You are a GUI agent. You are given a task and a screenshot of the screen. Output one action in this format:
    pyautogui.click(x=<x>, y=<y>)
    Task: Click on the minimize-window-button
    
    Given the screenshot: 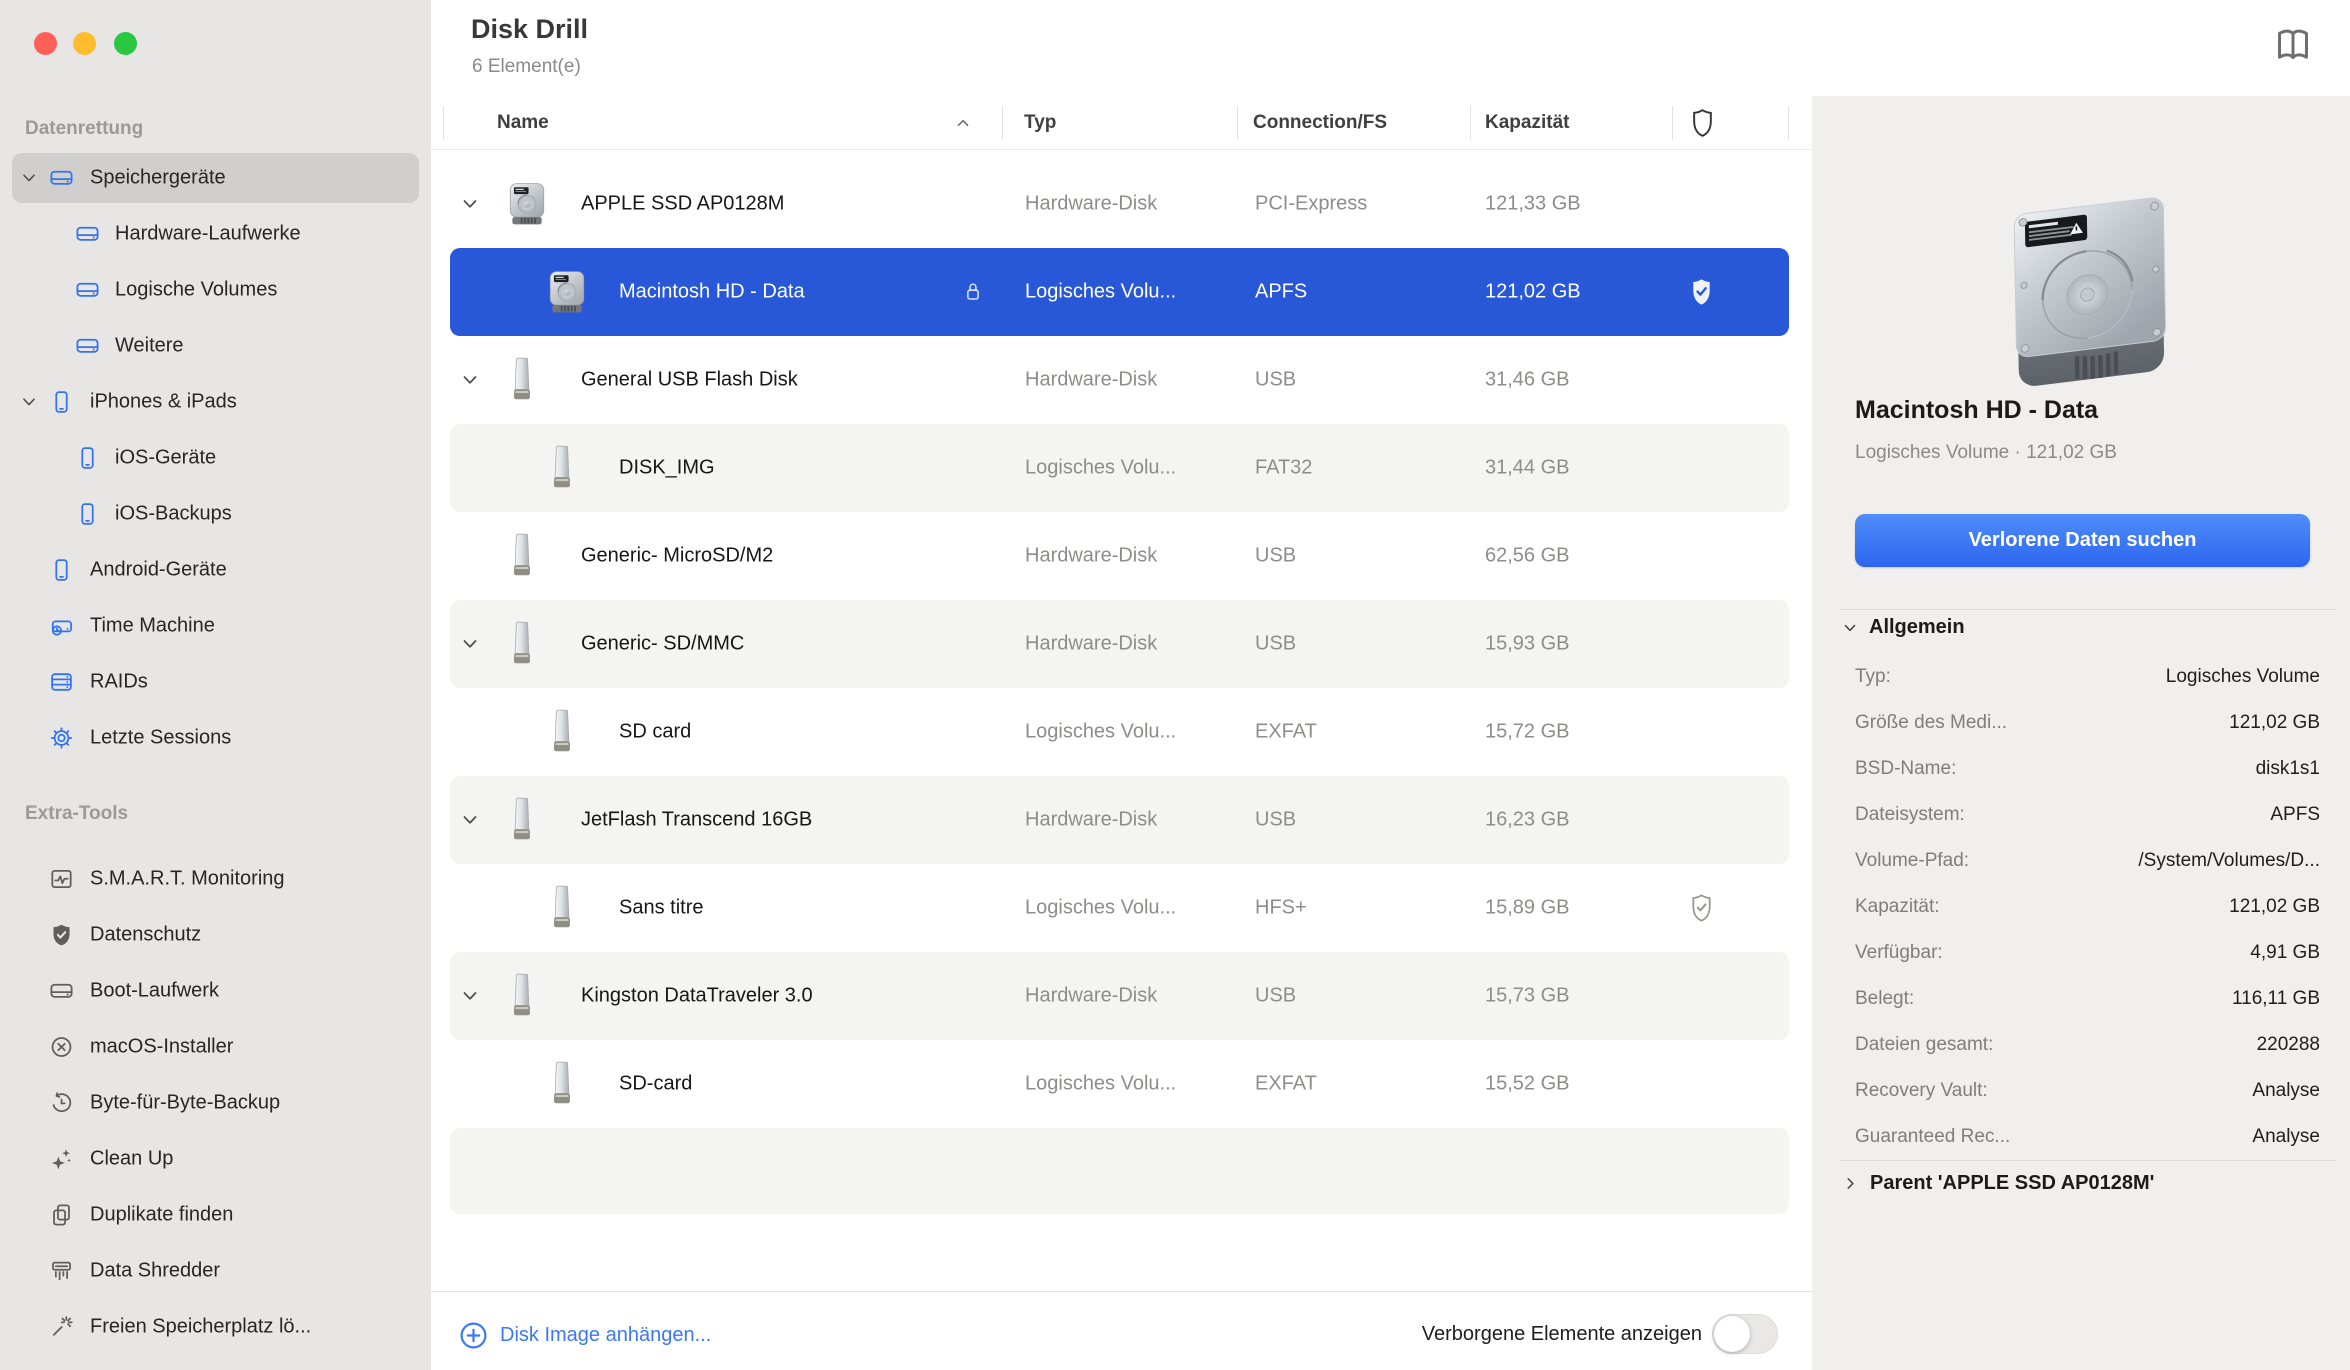 What is the action you would take?
    pyautogui.click(x=84, y=43)
    